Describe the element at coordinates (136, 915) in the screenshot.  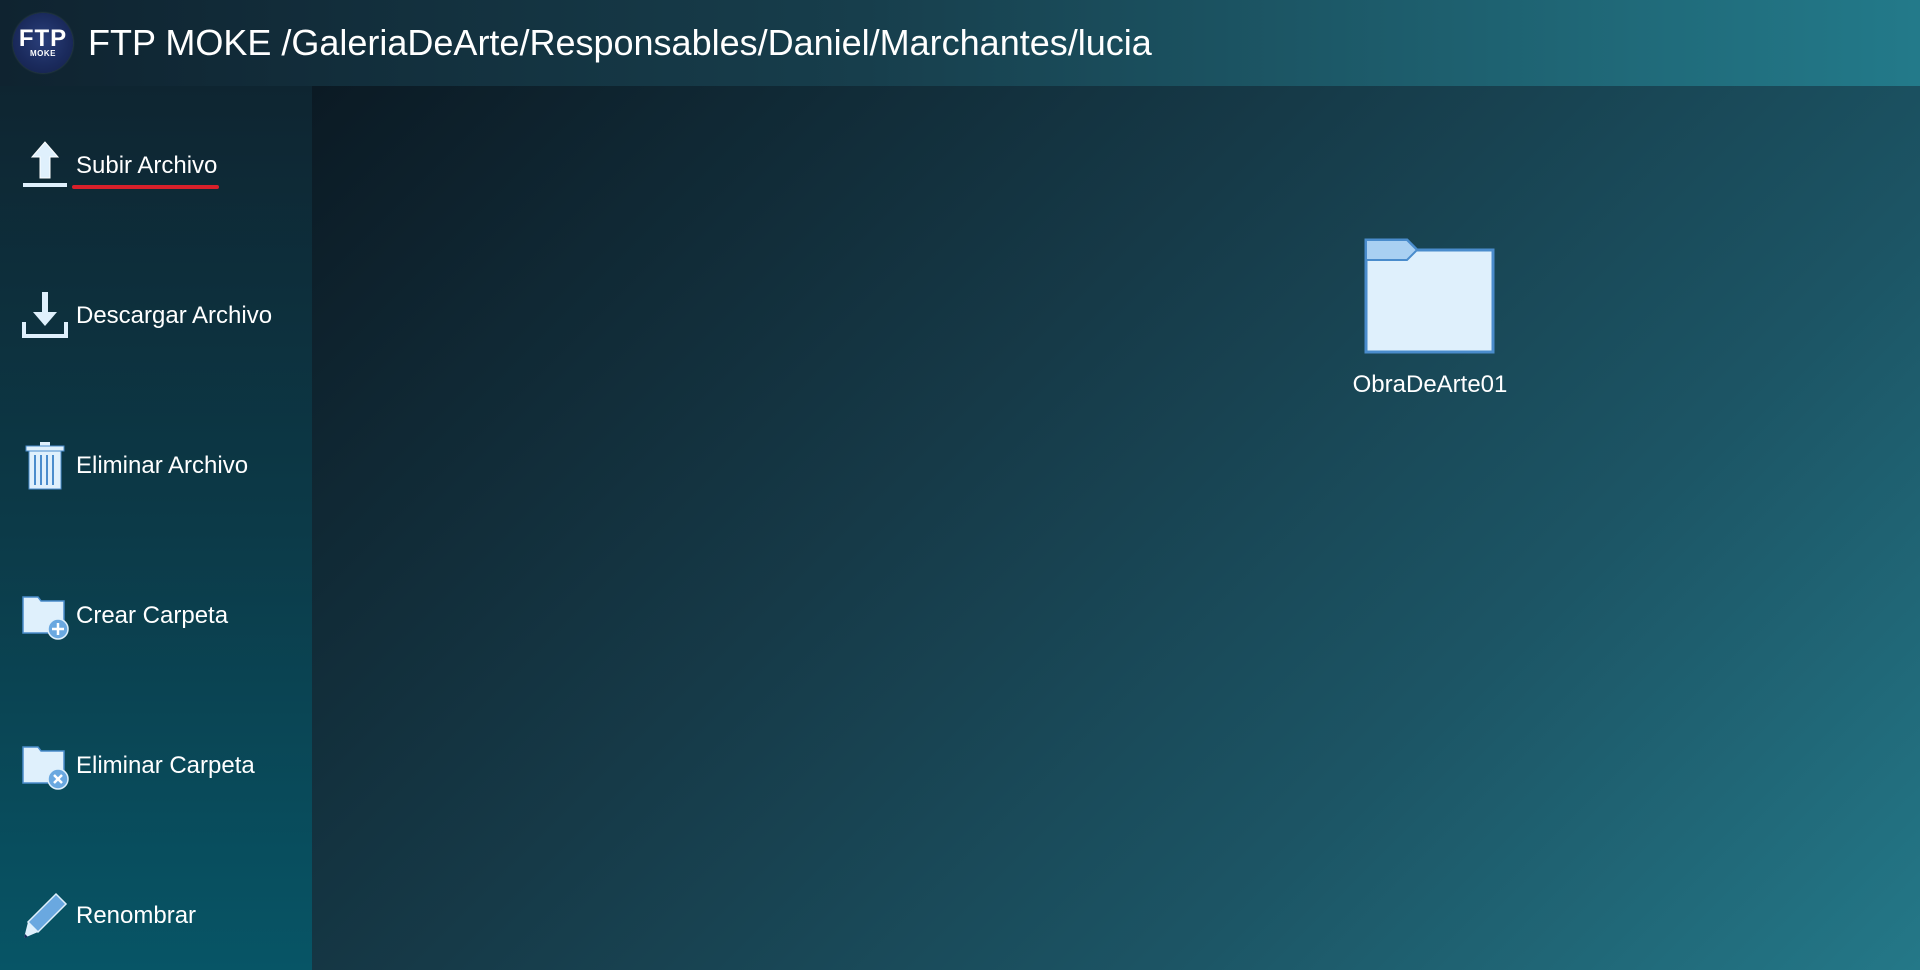
I see `sidebar-item-label: Renombrar` at that location.